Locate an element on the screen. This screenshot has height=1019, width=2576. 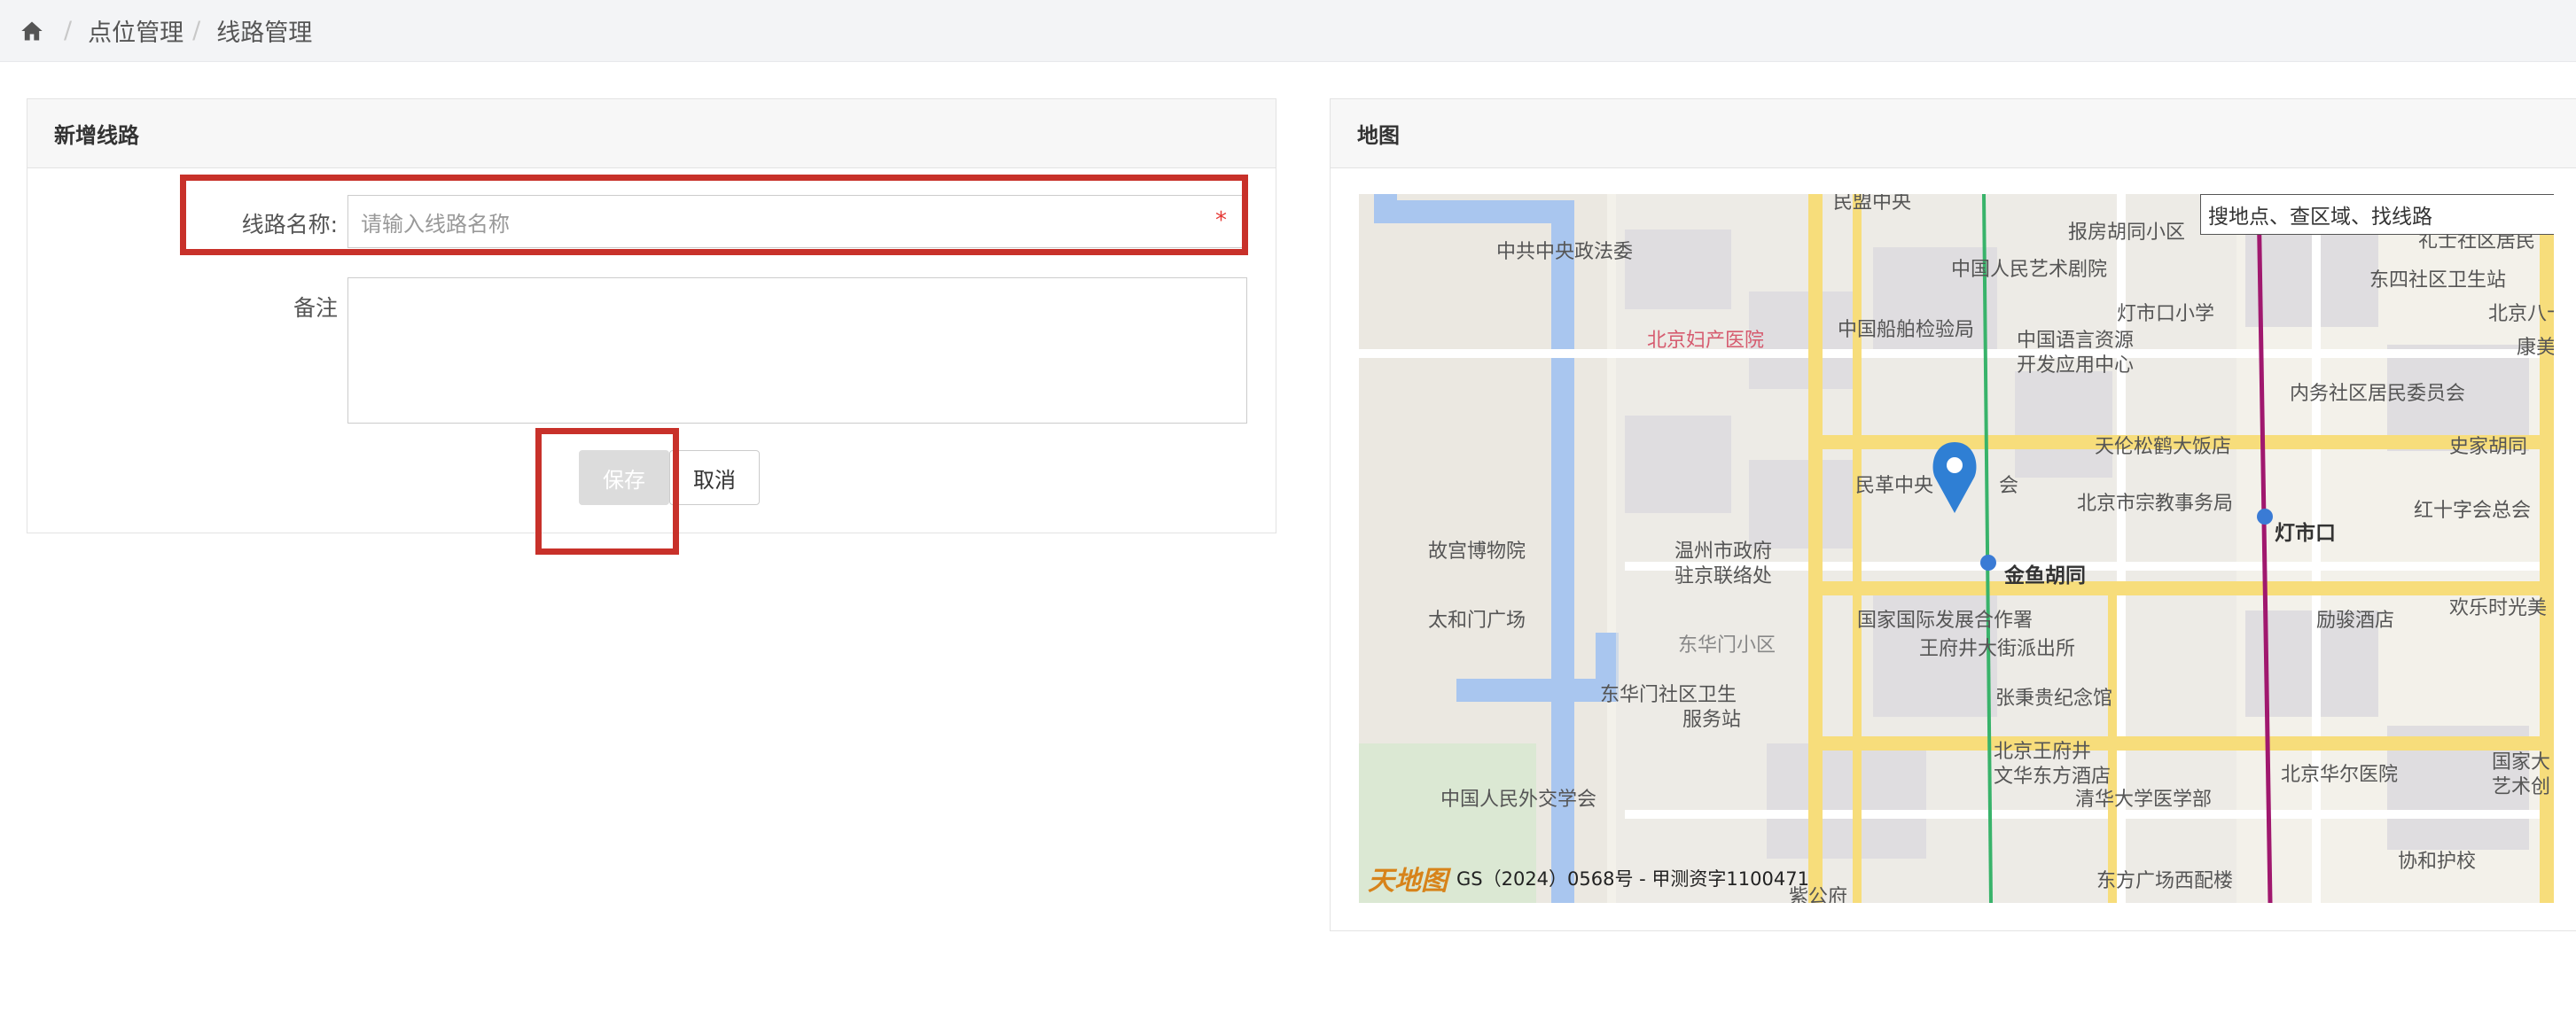
map-label: 北京王府井 is located at coordinates (2043, 752).